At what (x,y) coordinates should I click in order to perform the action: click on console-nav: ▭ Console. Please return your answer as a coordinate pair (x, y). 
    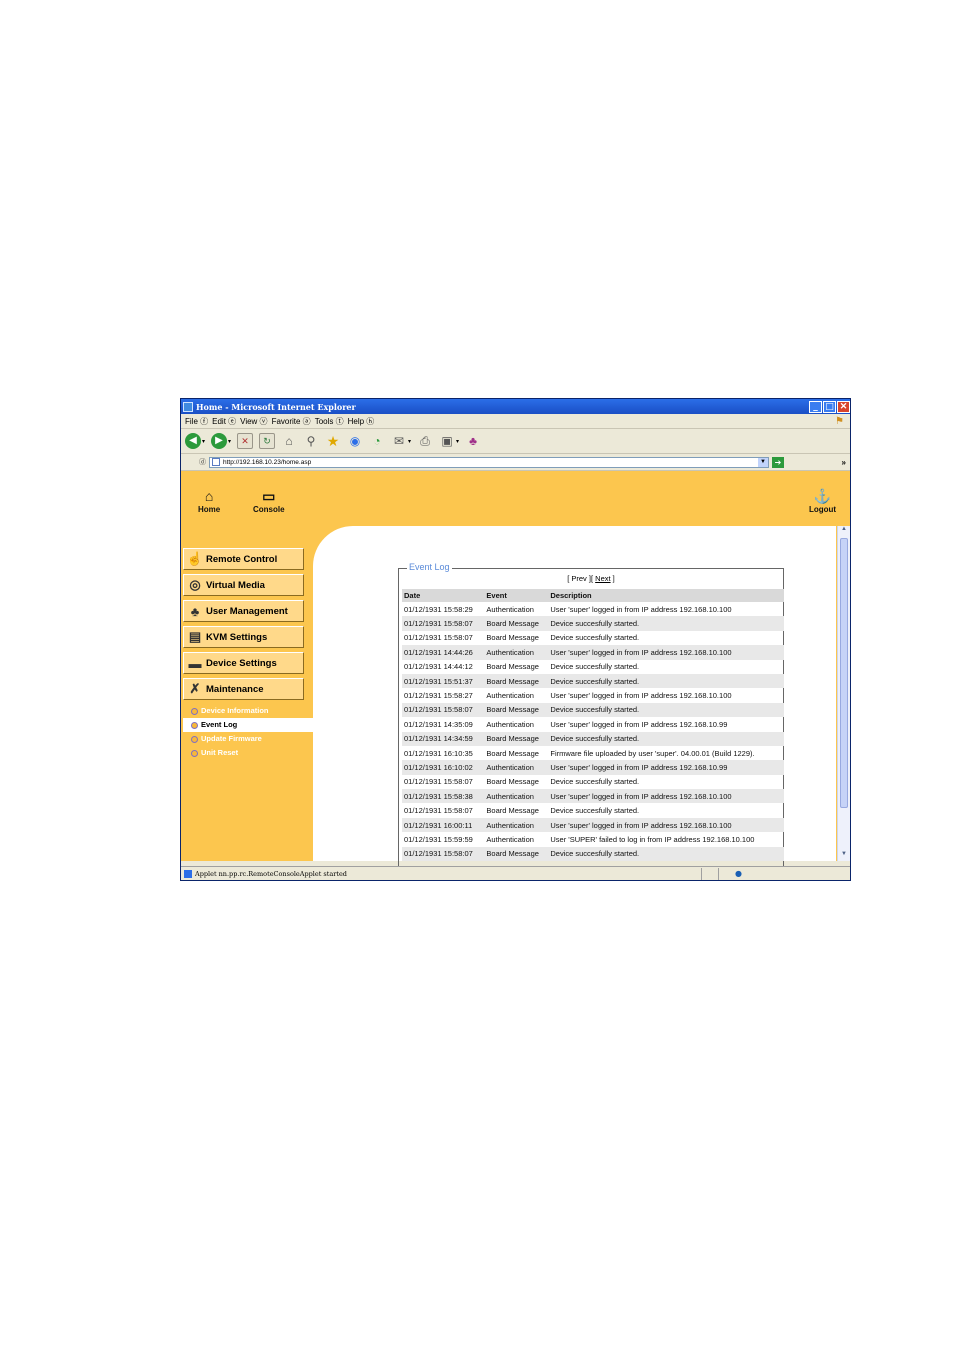
    Looking at the image, I should click on (269, 500).